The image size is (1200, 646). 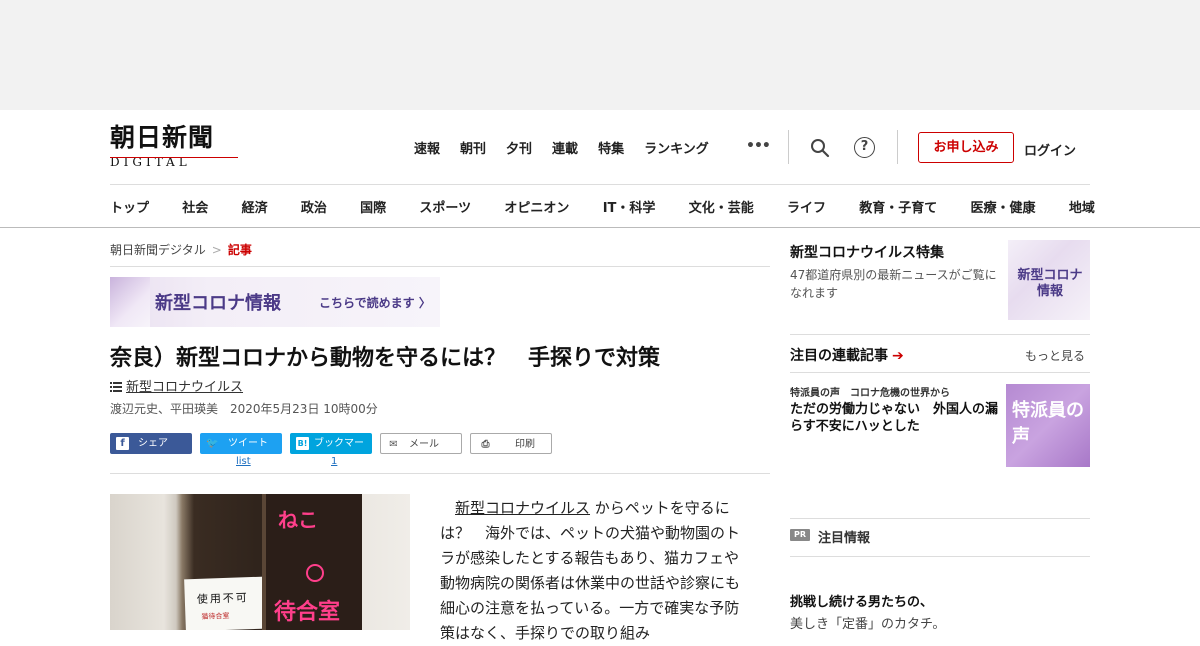 I want to click on breadcrumb-separator, so click(x=440, y=266).